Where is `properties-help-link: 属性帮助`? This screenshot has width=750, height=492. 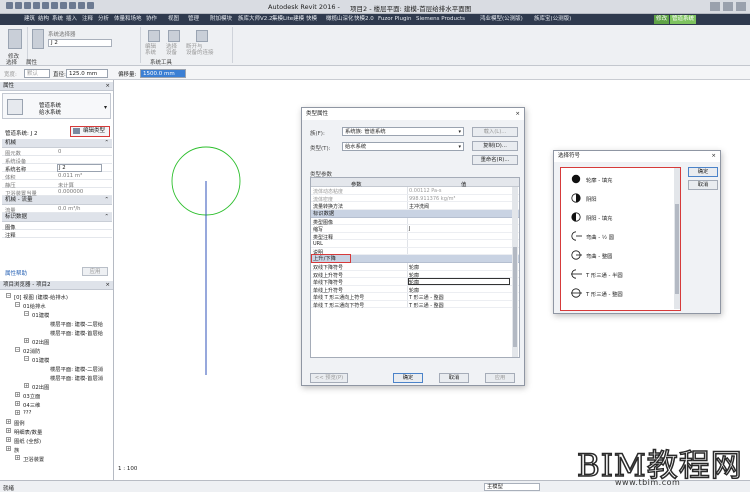
properties-help-link: 属性帮助 is located at coordinates (16, 273).